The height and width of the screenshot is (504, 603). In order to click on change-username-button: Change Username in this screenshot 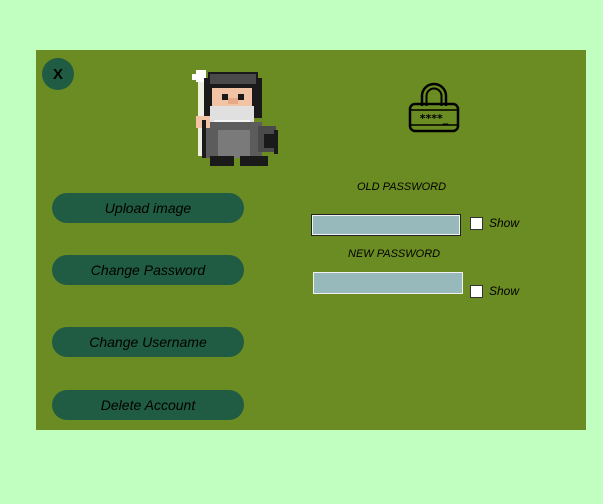, I will do `click(148, 342)`.